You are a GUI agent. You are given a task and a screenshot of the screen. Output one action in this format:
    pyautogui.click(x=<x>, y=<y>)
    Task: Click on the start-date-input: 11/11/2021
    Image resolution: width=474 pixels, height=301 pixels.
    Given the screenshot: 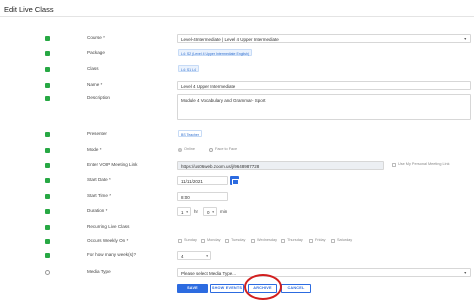 What is the action you would take?
    pyautogui.click(x=202, y=180)
    